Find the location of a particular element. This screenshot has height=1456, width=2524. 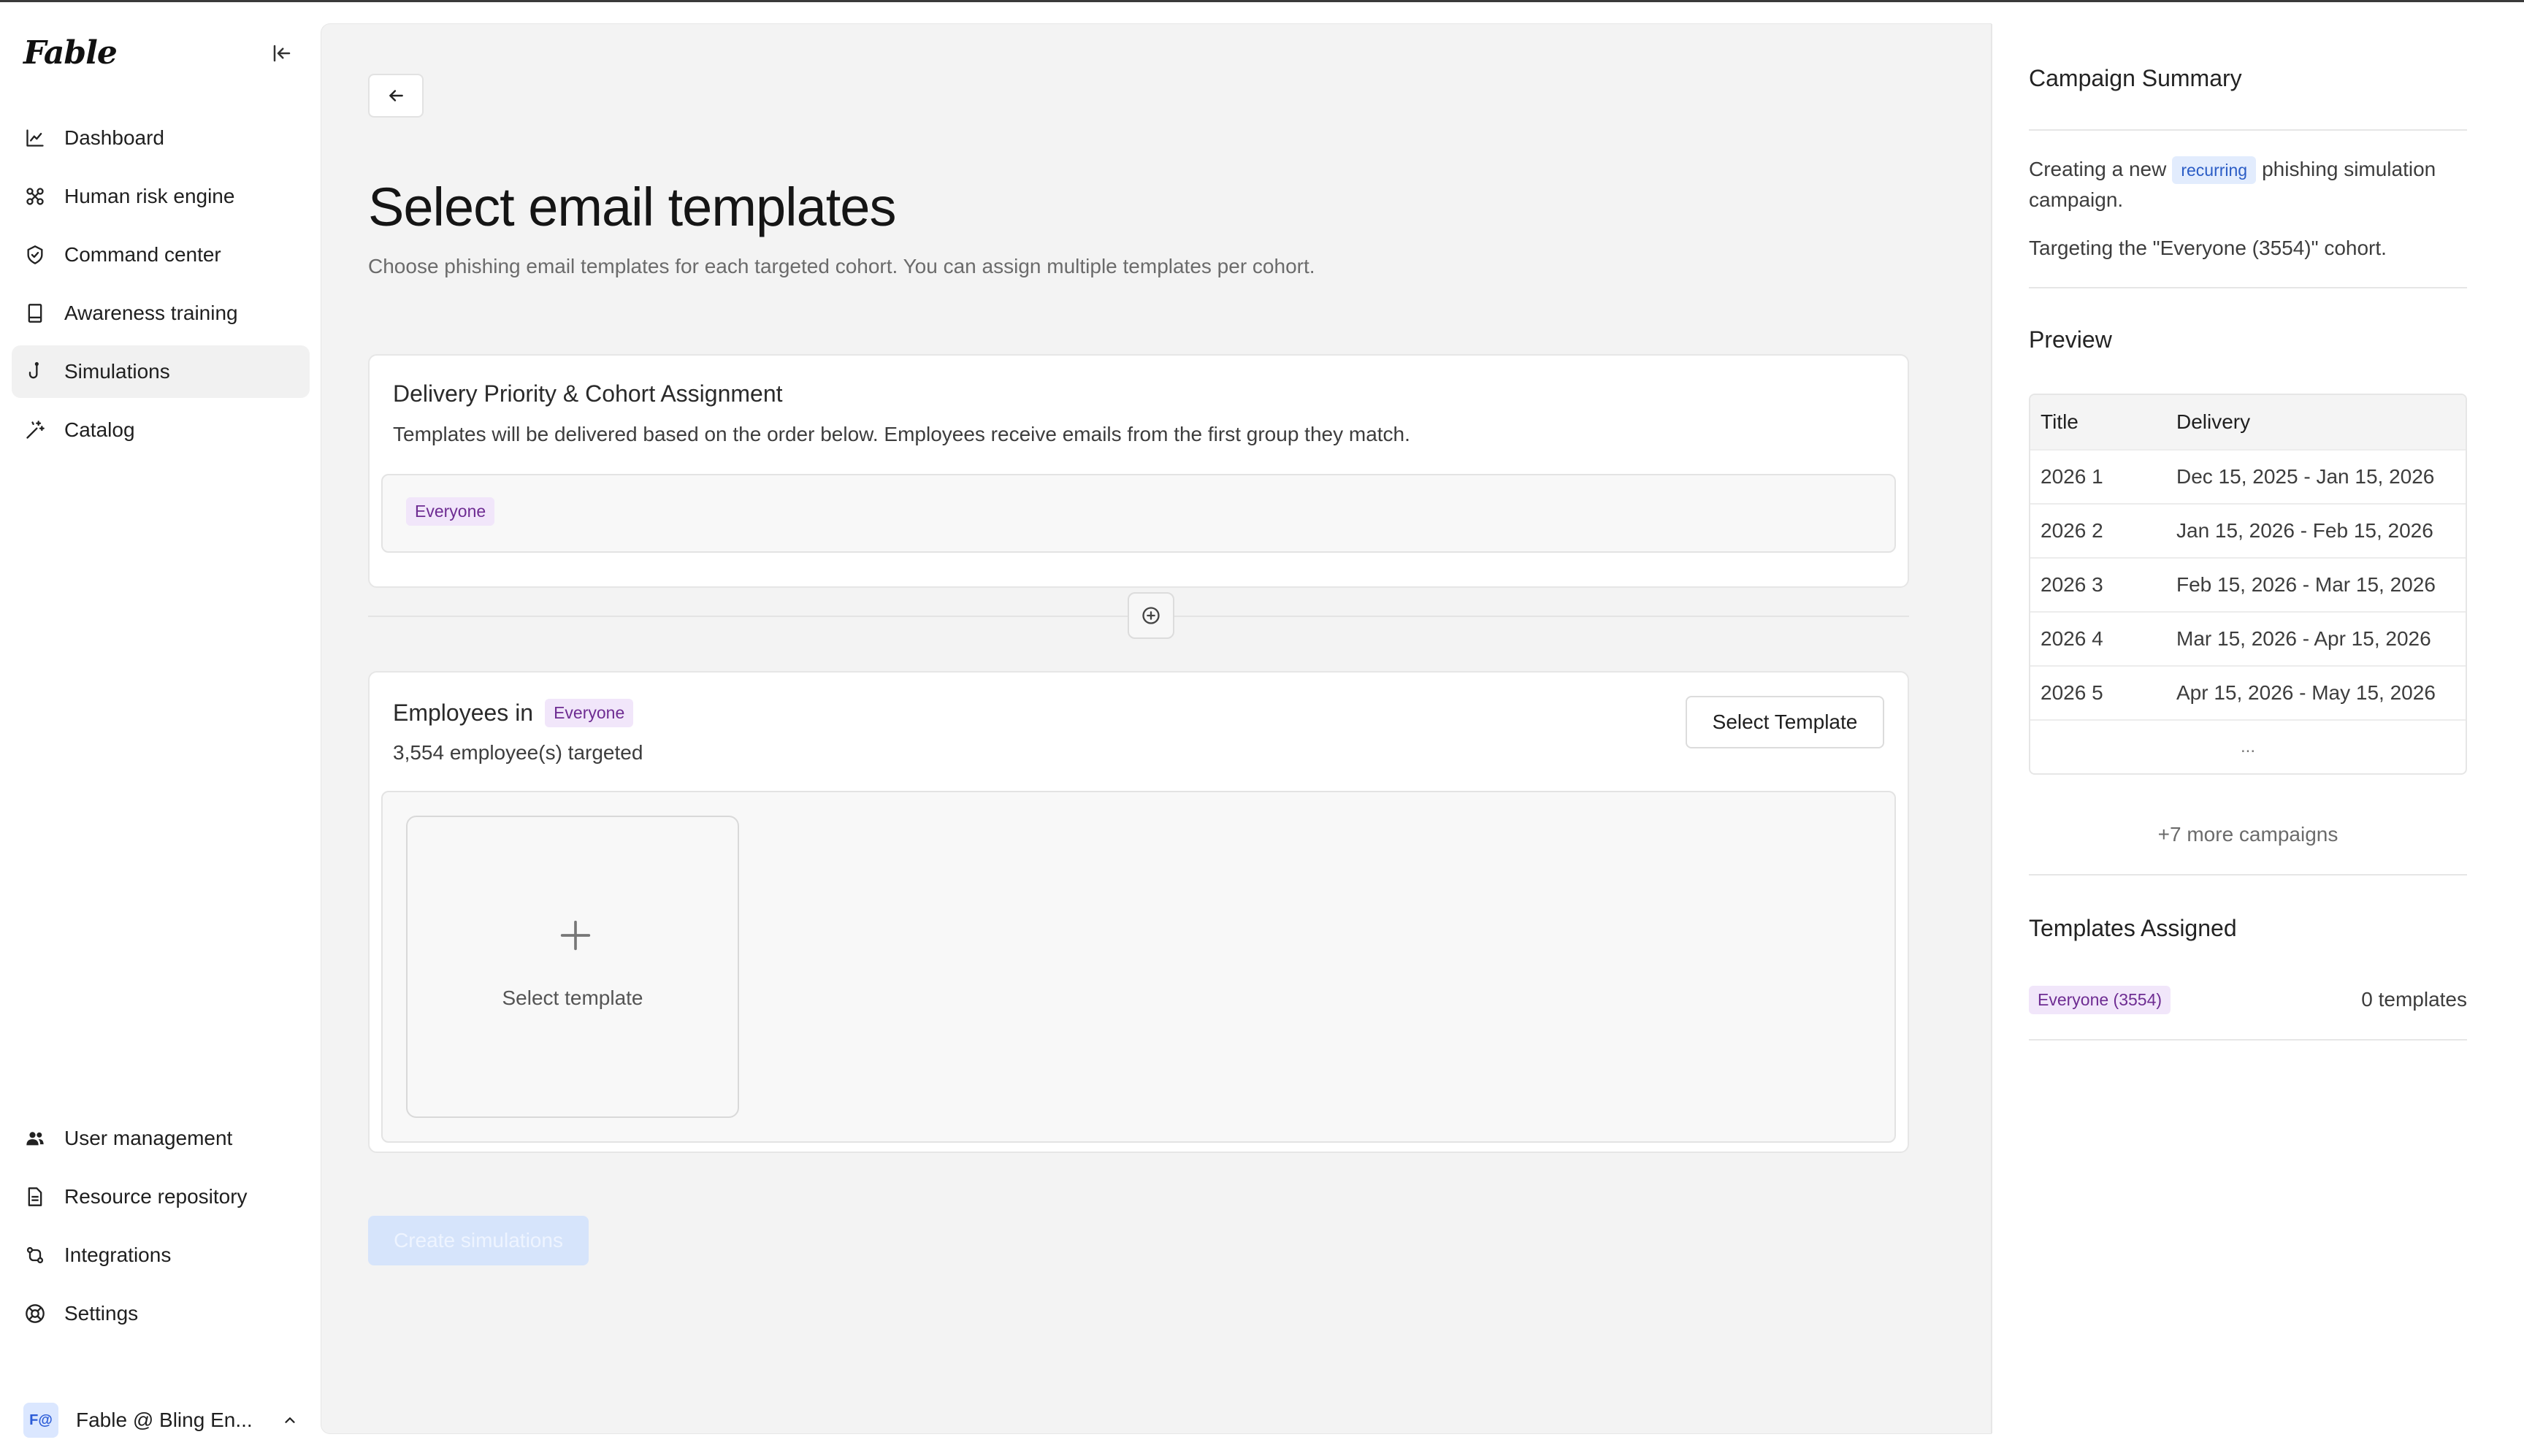

nav-item-settings: Settings is located at coordinates (161, 1313).